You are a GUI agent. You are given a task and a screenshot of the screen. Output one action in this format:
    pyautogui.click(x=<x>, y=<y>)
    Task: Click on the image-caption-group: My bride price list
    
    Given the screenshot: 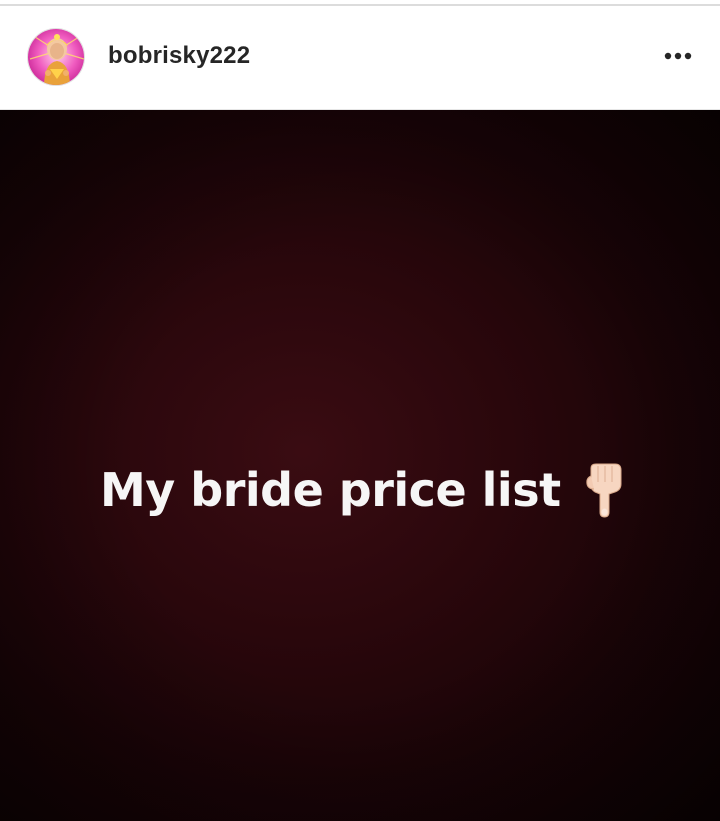 What is the action you would take?
    pyautogui.click(x=362, y=490)
    